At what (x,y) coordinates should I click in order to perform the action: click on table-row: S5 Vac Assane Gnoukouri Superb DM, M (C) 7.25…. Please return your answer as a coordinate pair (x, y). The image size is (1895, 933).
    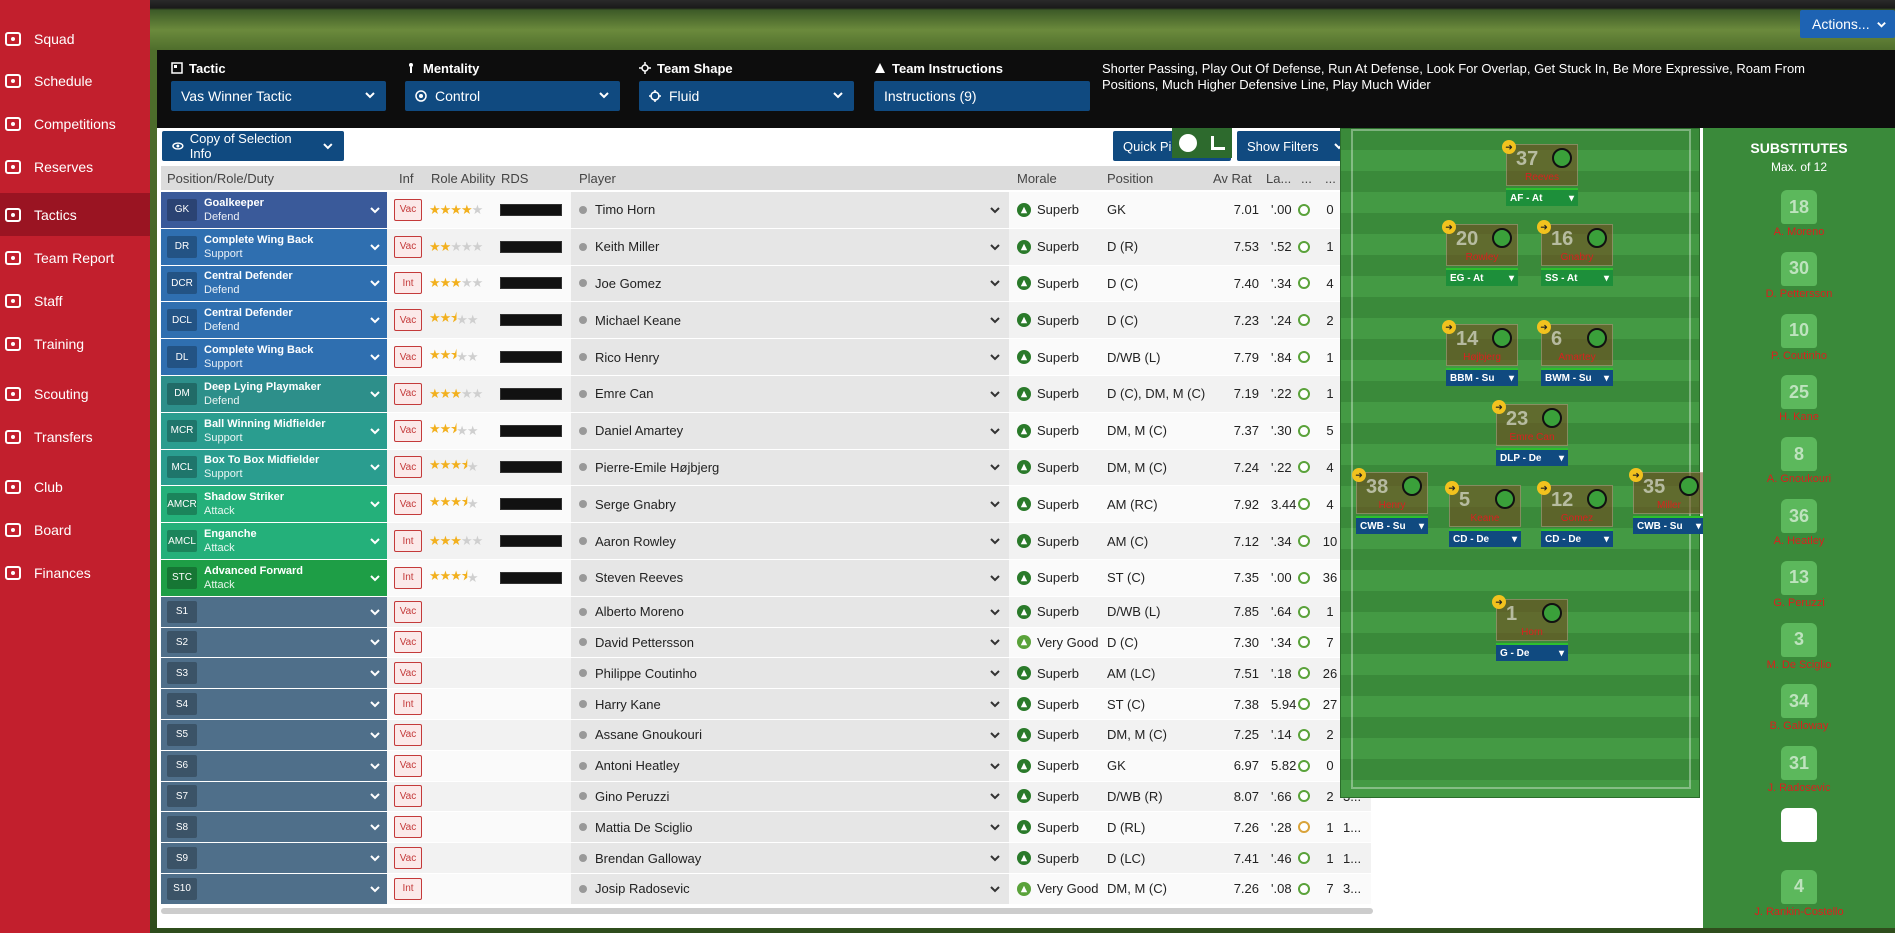
    Looking at the image, I should click on (766, 735).